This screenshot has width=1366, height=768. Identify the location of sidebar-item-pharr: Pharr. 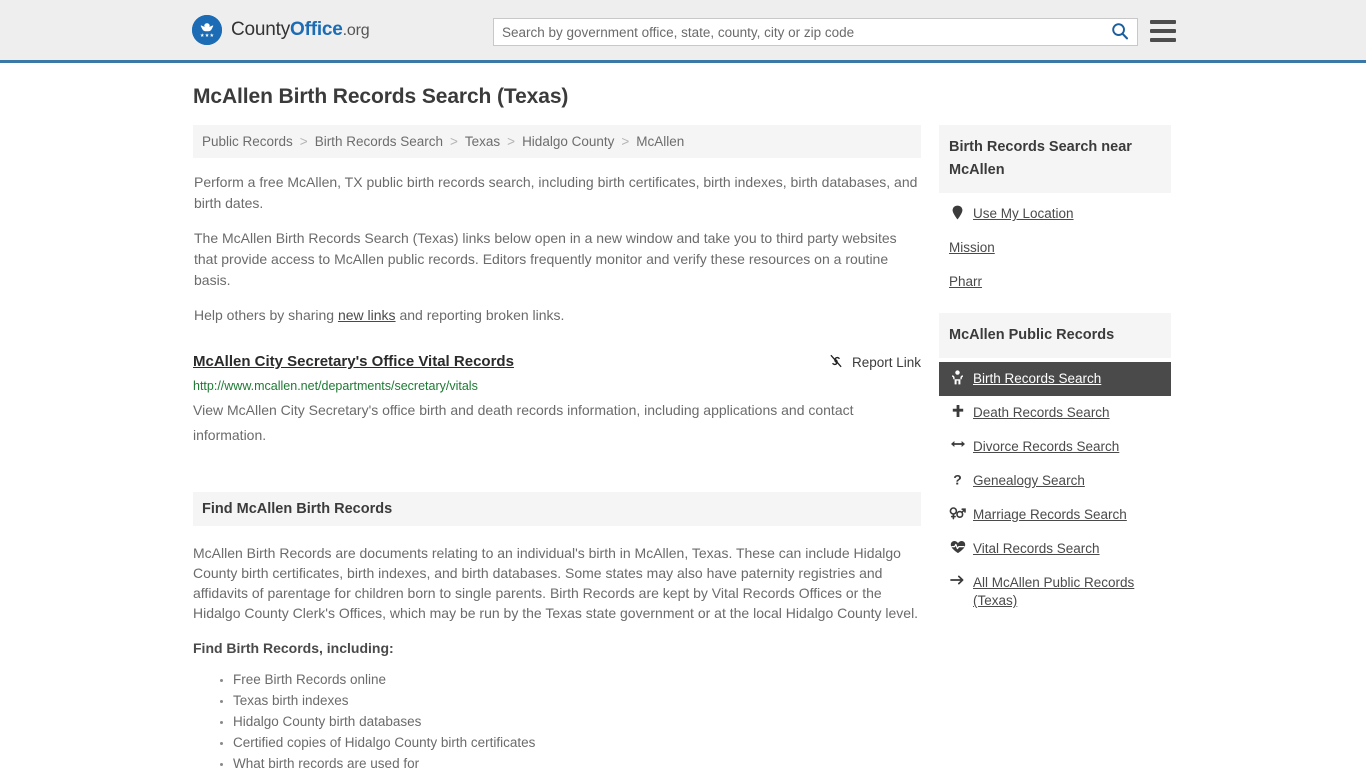
(1055, 282).